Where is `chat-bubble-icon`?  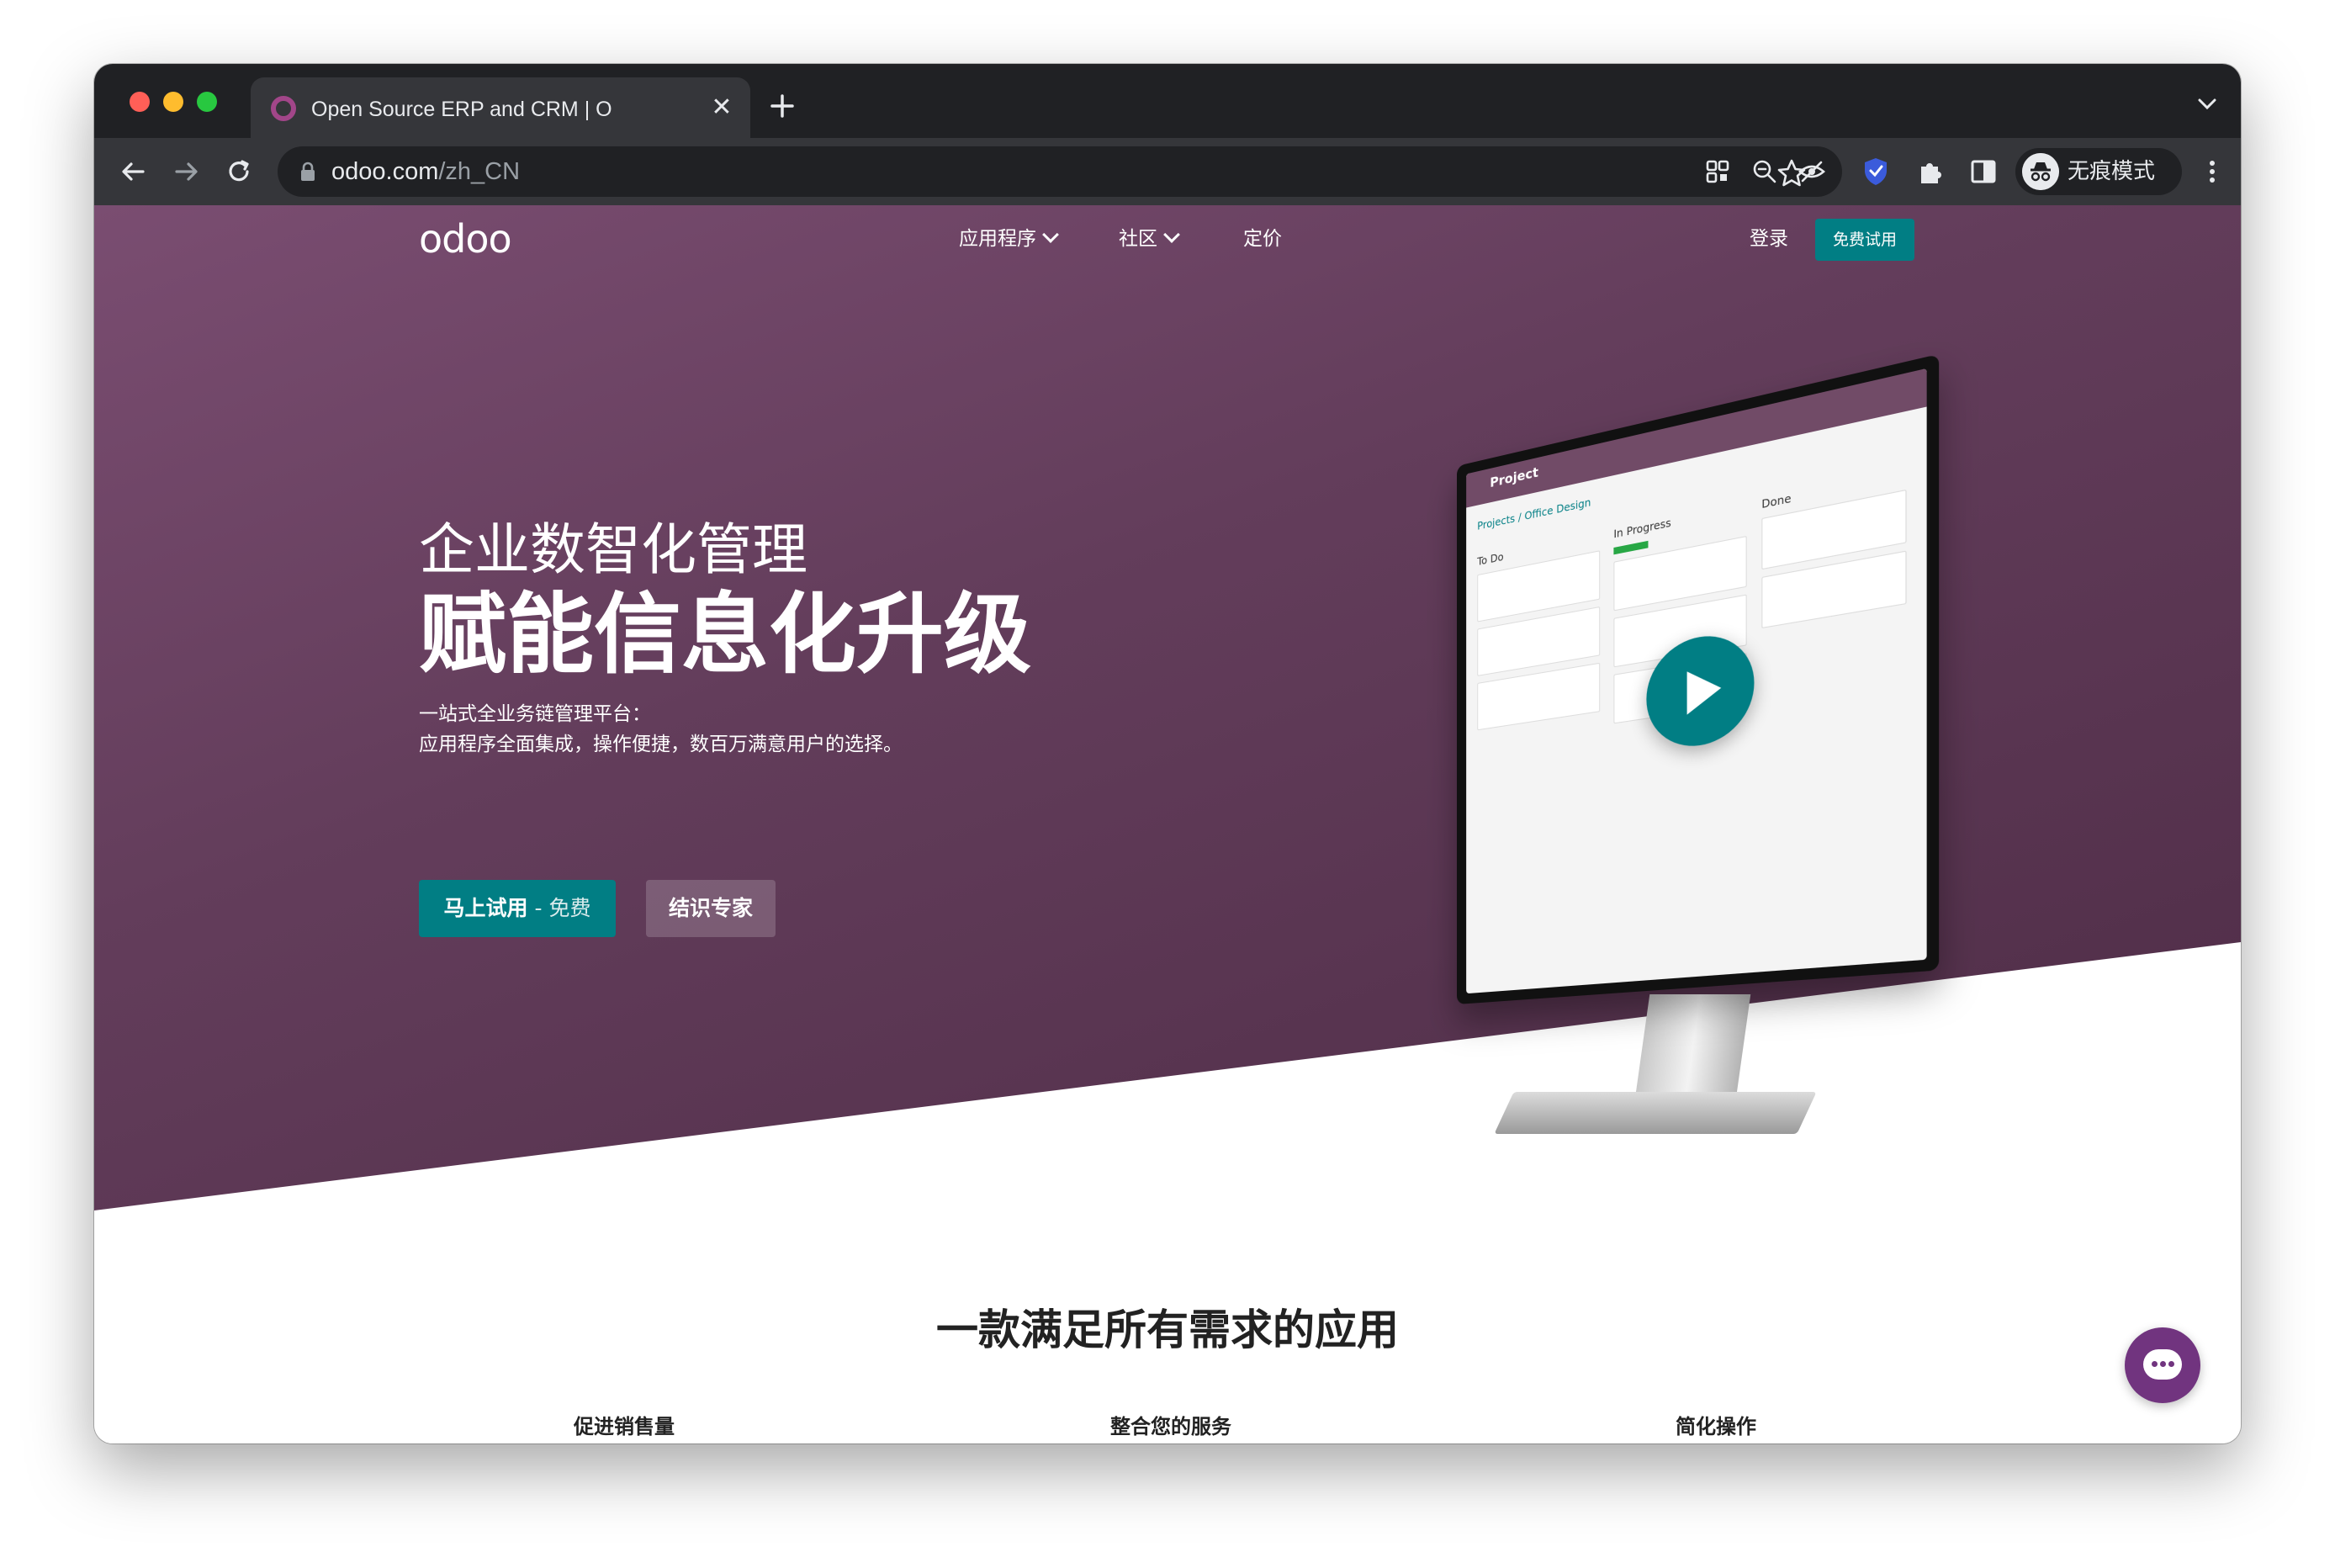 chat-bubble-icon is located at coordinates (2162, 1364).